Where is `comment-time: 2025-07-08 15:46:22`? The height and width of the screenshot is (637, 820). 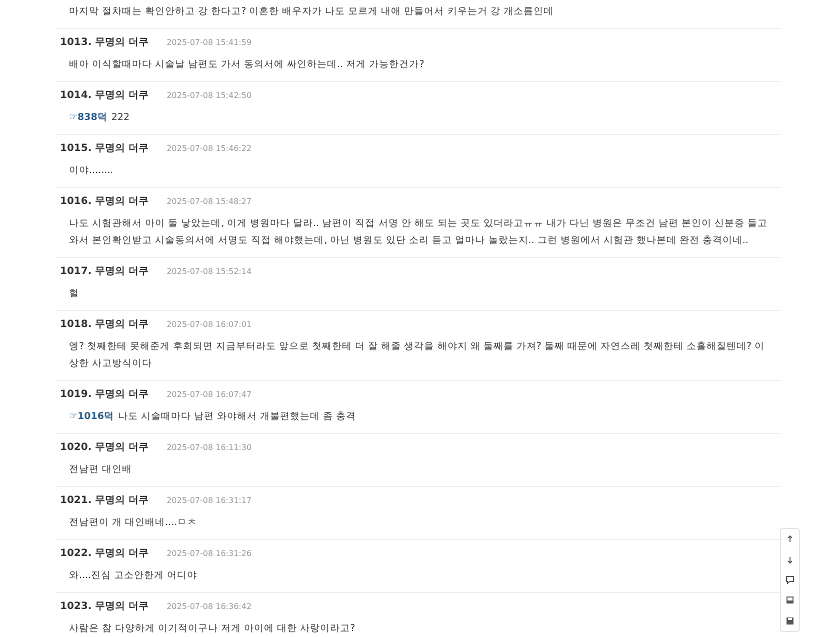
comment-time: 2025-07-08 15:46:22 is located at coordinates (209, 148).